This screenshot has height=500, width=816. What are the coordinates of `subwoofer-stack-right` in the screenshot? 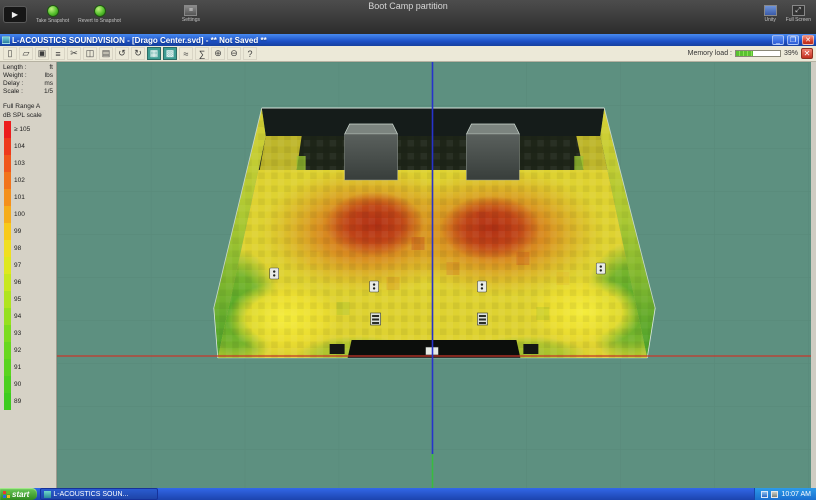 It's located at (482, 319).